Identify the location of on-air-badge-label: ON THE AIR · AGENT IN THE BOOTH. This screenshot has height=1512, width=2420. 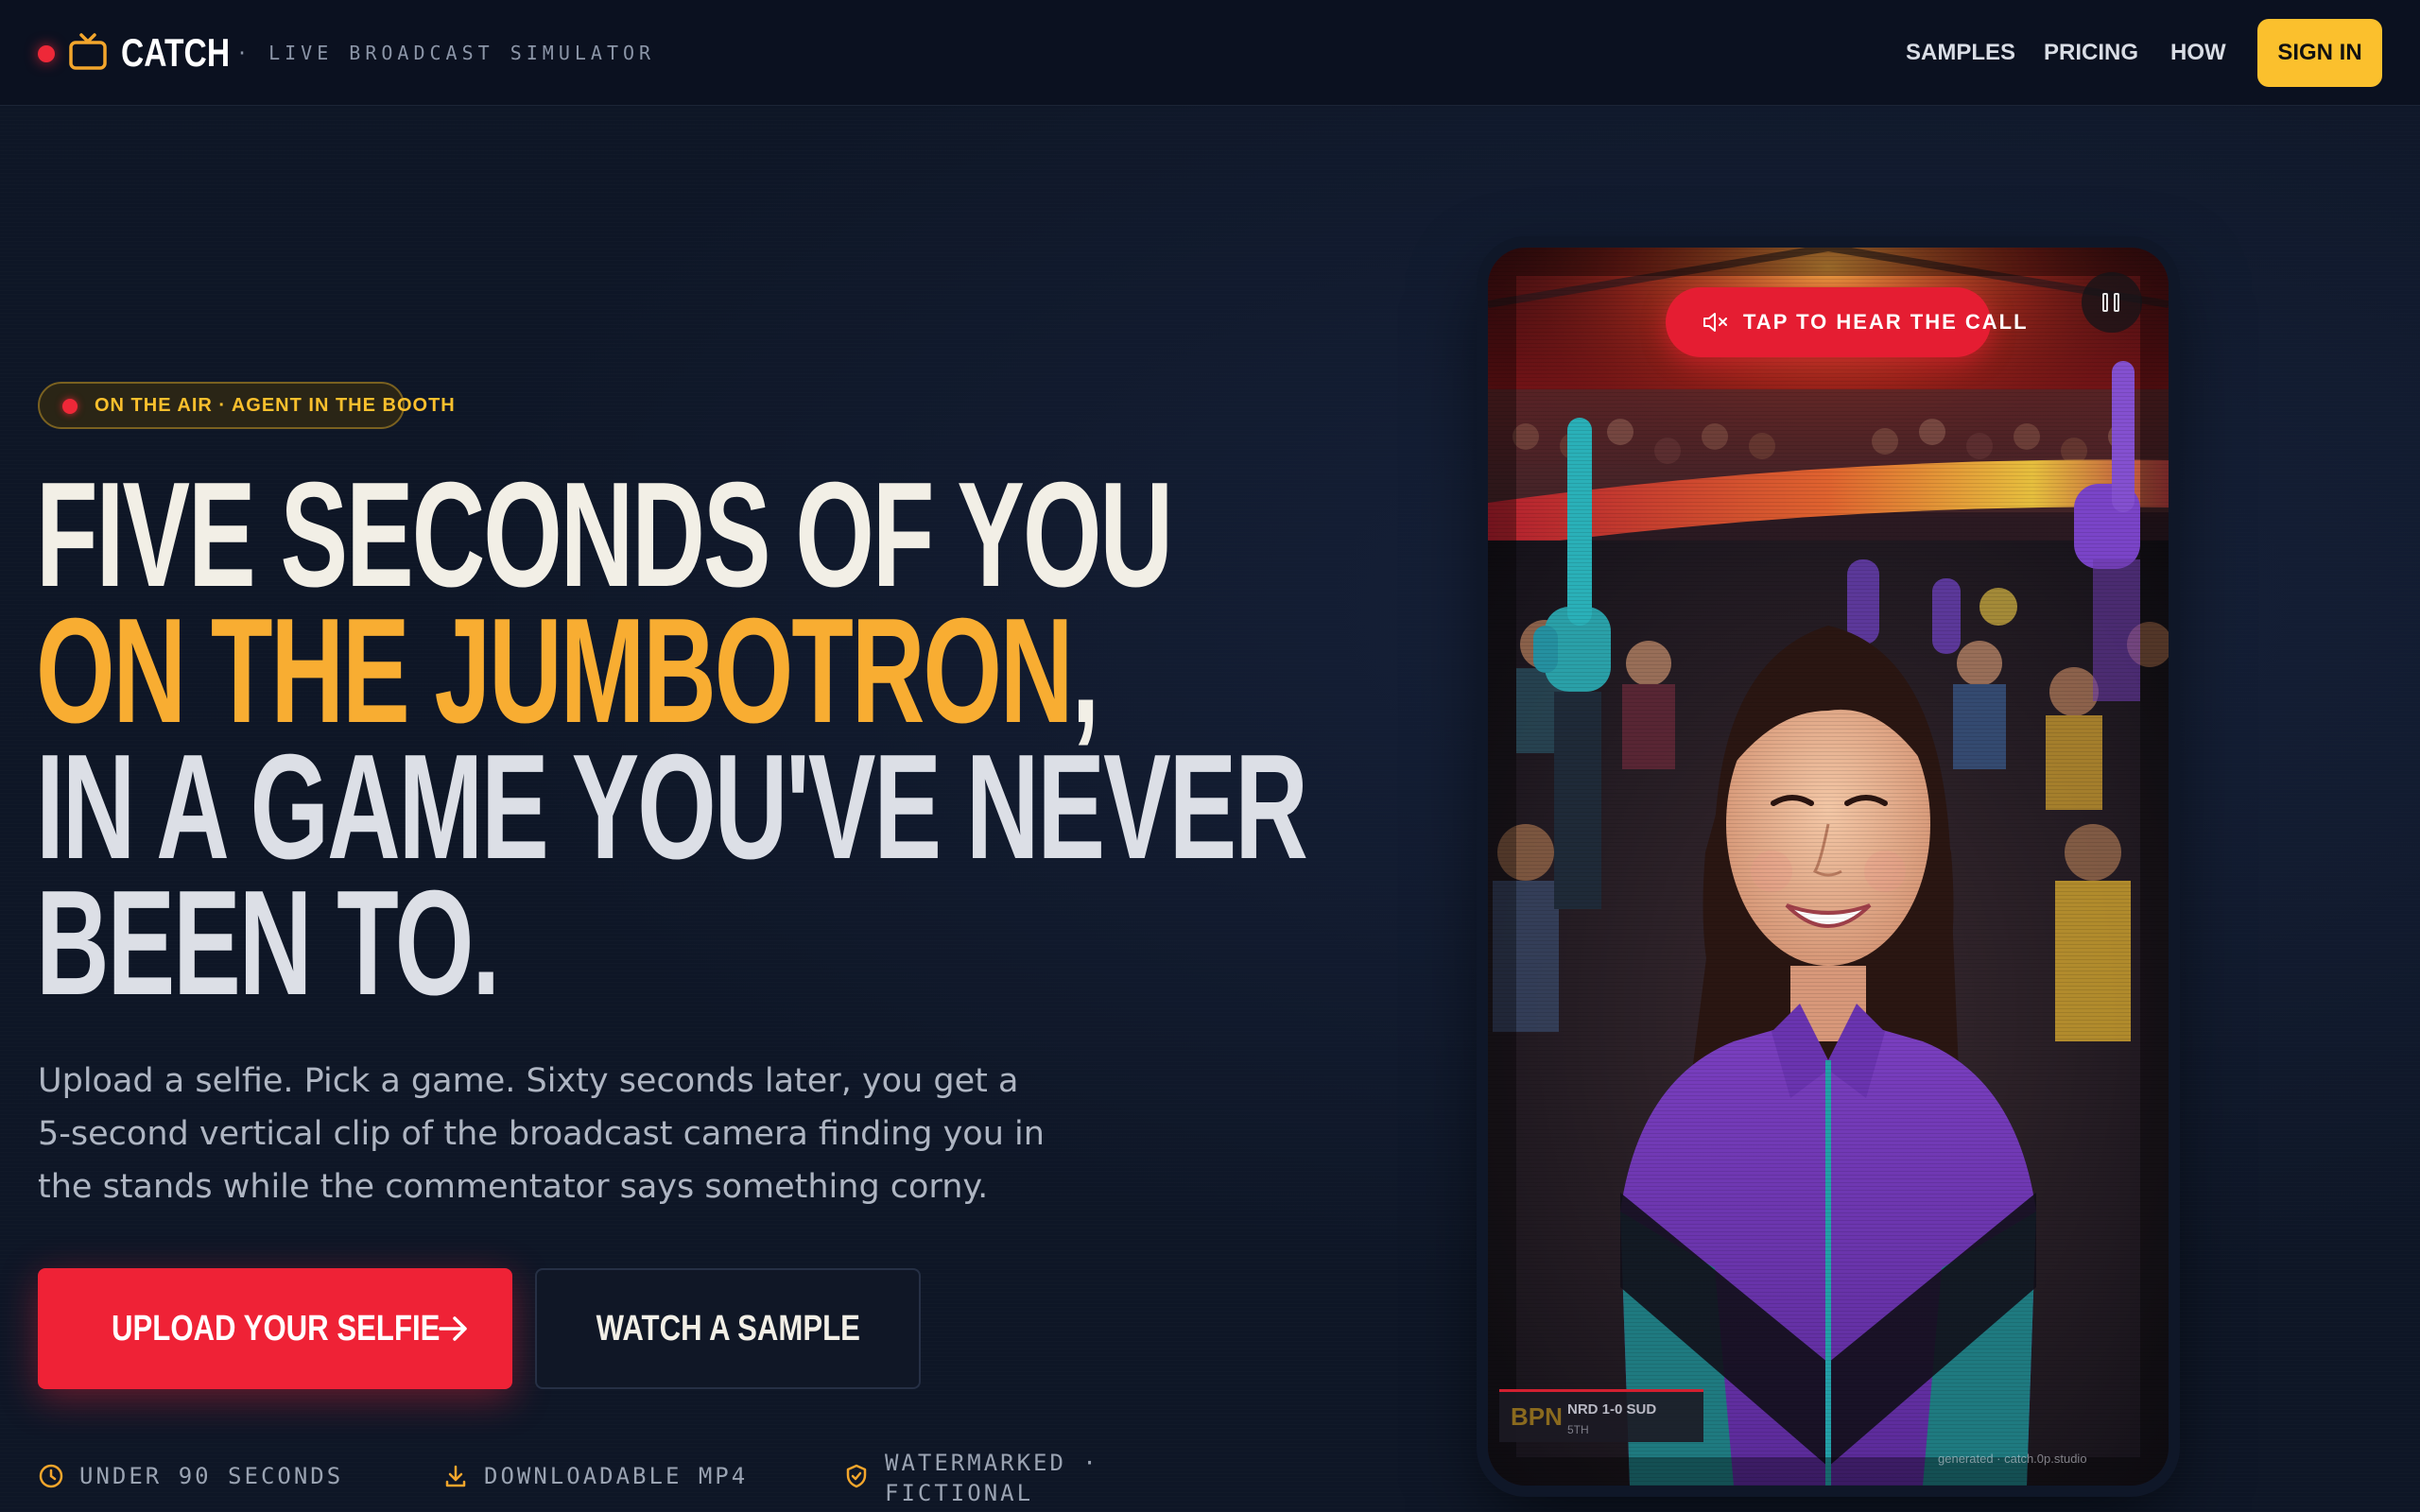
(275, 405).